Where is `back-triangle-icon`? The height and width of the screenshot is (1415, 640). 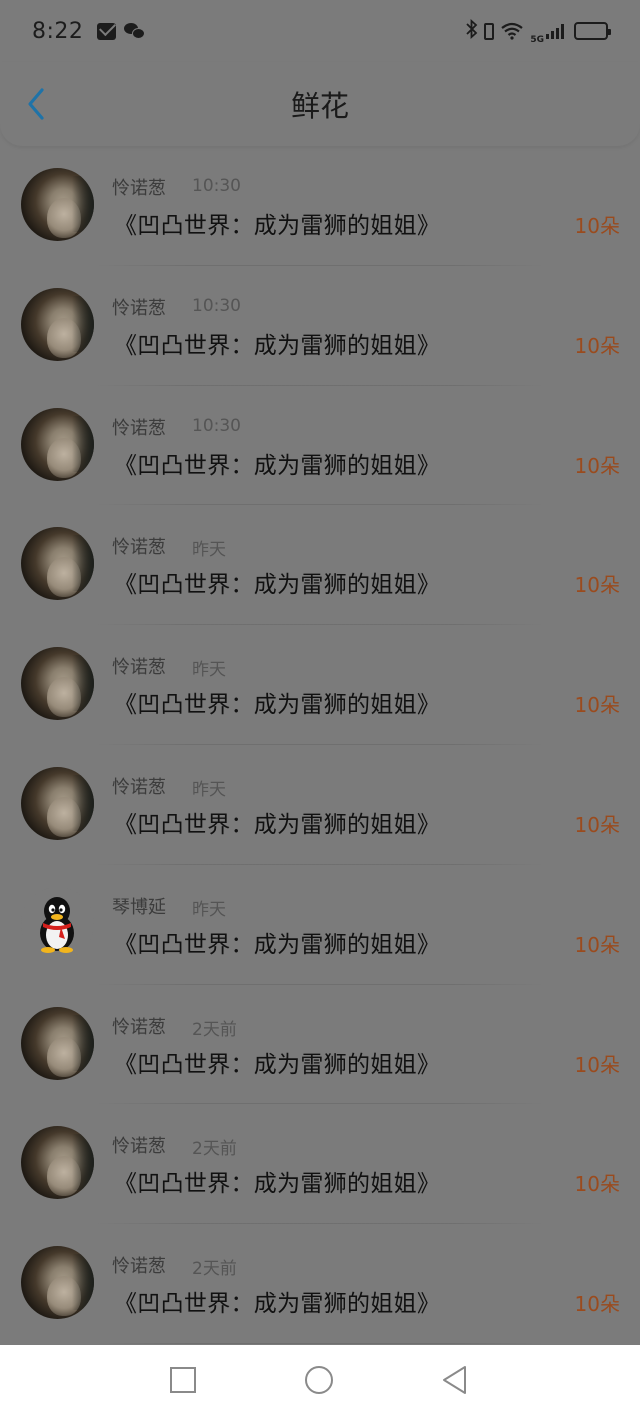
back-triangle-icon is located at coordinates (455, 1380).